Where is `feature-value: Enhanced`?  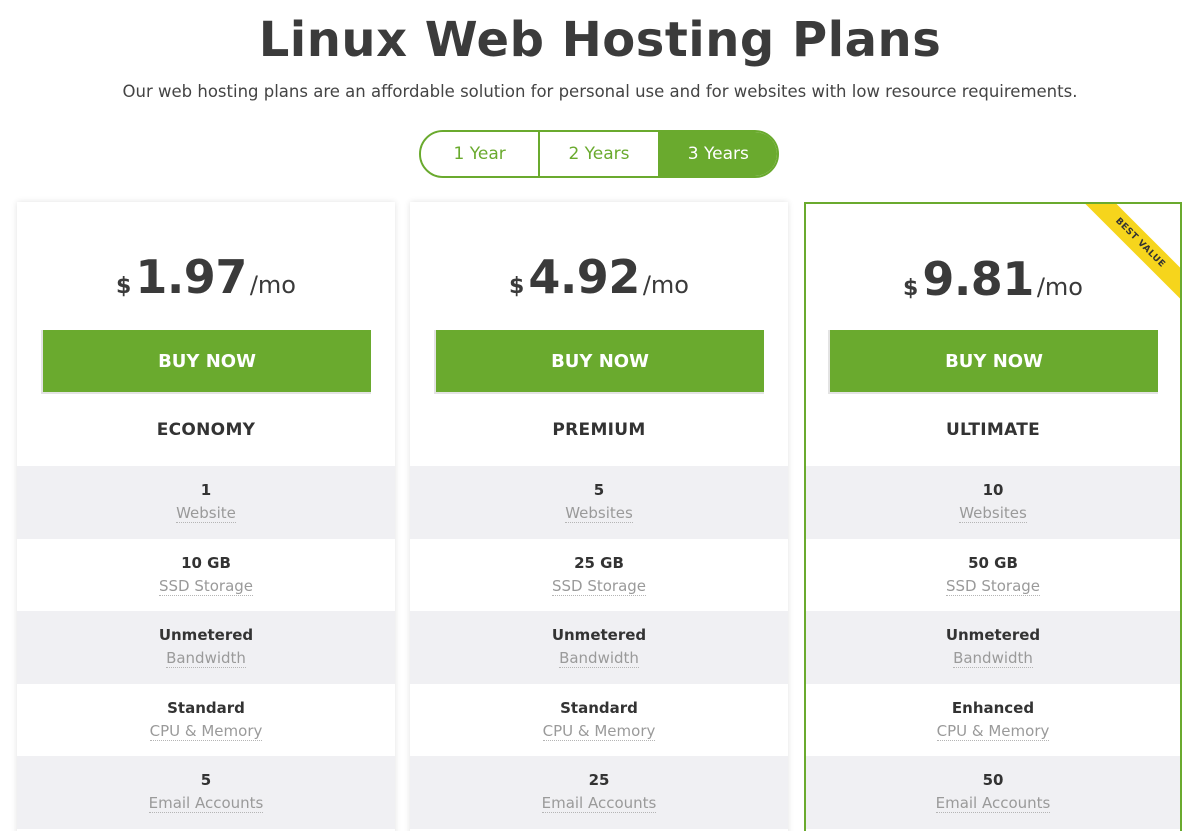
feature-value: Enhanced is located at coordinates (993, 707).